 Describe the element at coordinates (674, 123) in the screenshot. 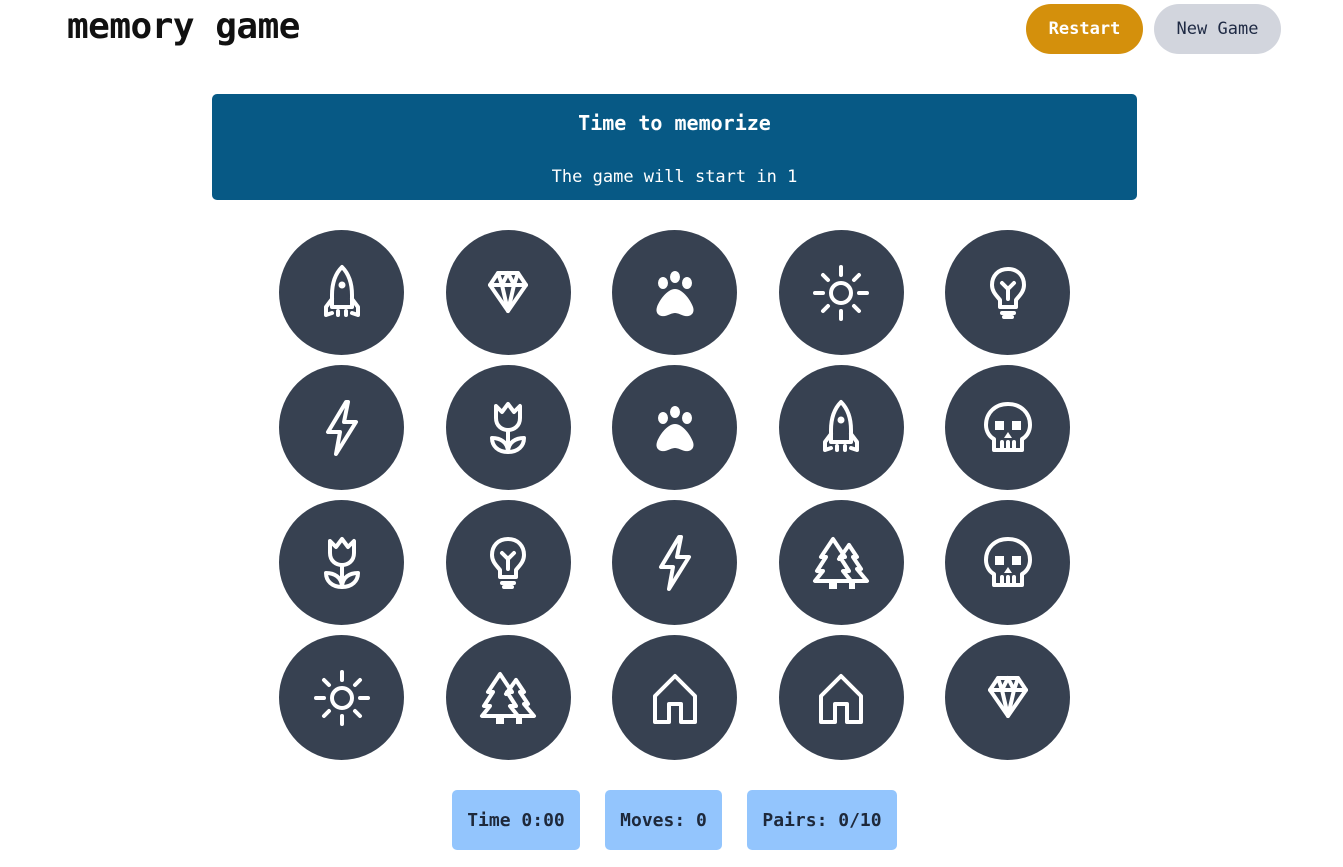

I see `banner-title: Time to memorize` at that location.